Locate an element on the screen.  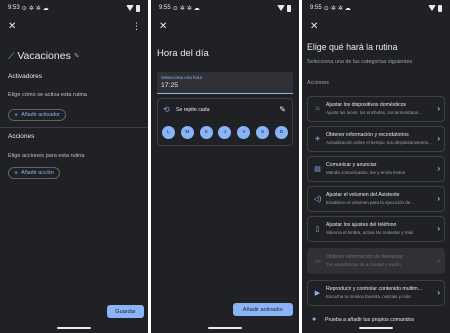
chat-icon: ▤ is located at coordinates (317, 169).